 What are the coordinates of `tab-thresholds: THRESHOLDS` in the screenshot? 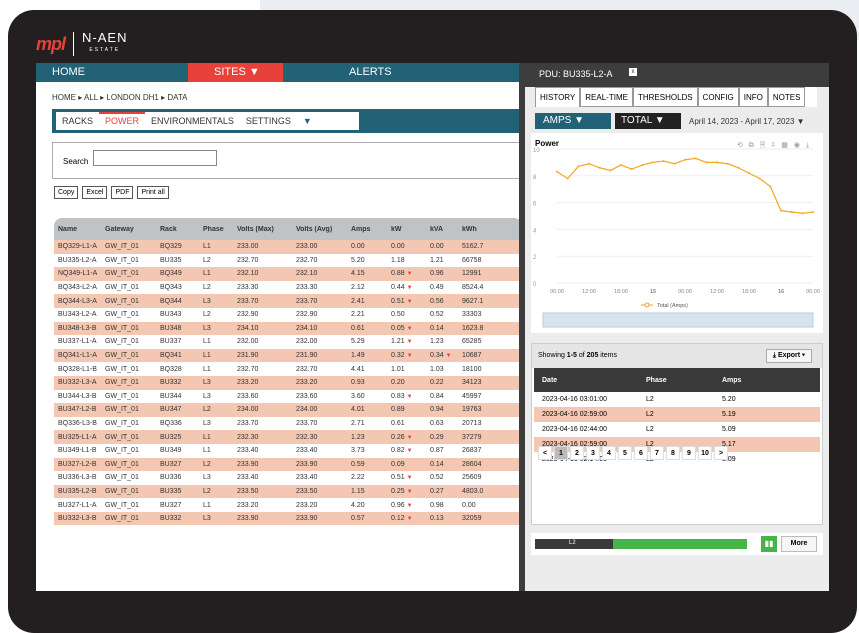 It's located at (665, 97).